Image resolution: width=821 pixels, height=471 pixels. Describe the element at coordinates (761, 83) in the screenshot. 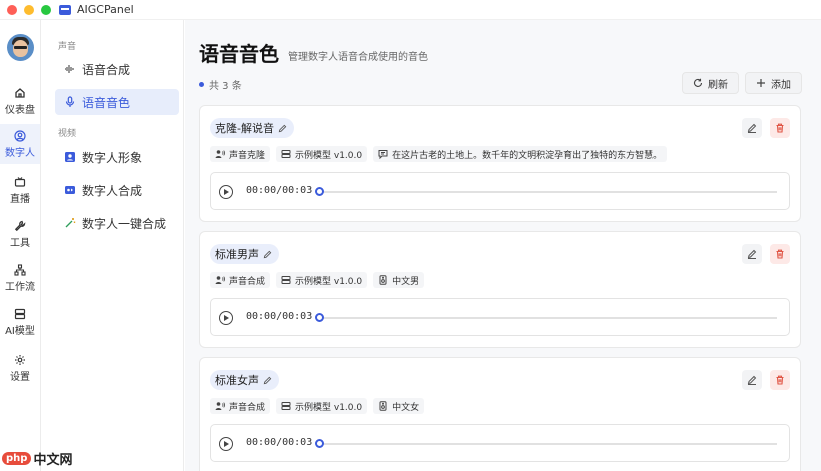

I see `plus-icon` at that location.